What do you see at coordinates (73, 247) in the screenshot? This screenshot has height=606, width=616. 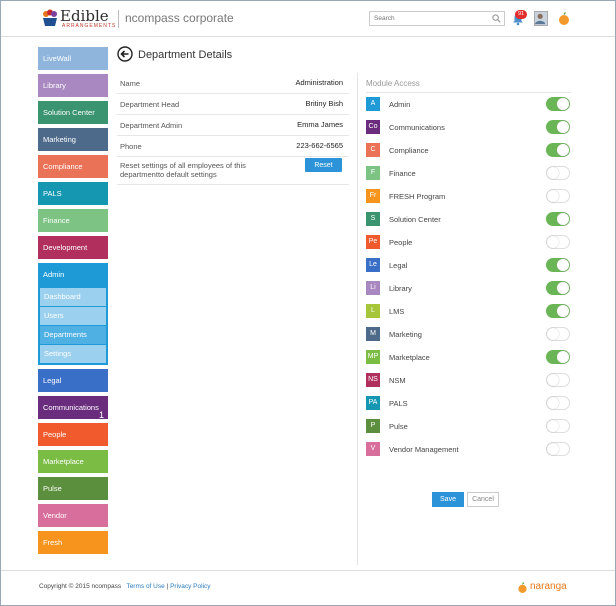 I see `sidebar-item-development: Development` at bounding box center [73, 247].